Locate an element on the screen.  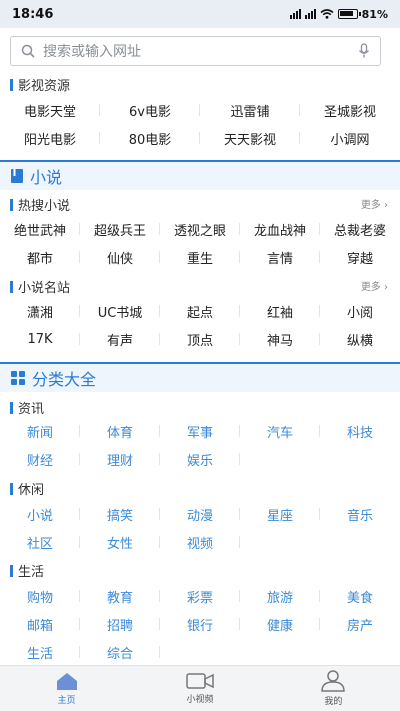
link-item: 潇湘 is located at coordinates (40, 311).